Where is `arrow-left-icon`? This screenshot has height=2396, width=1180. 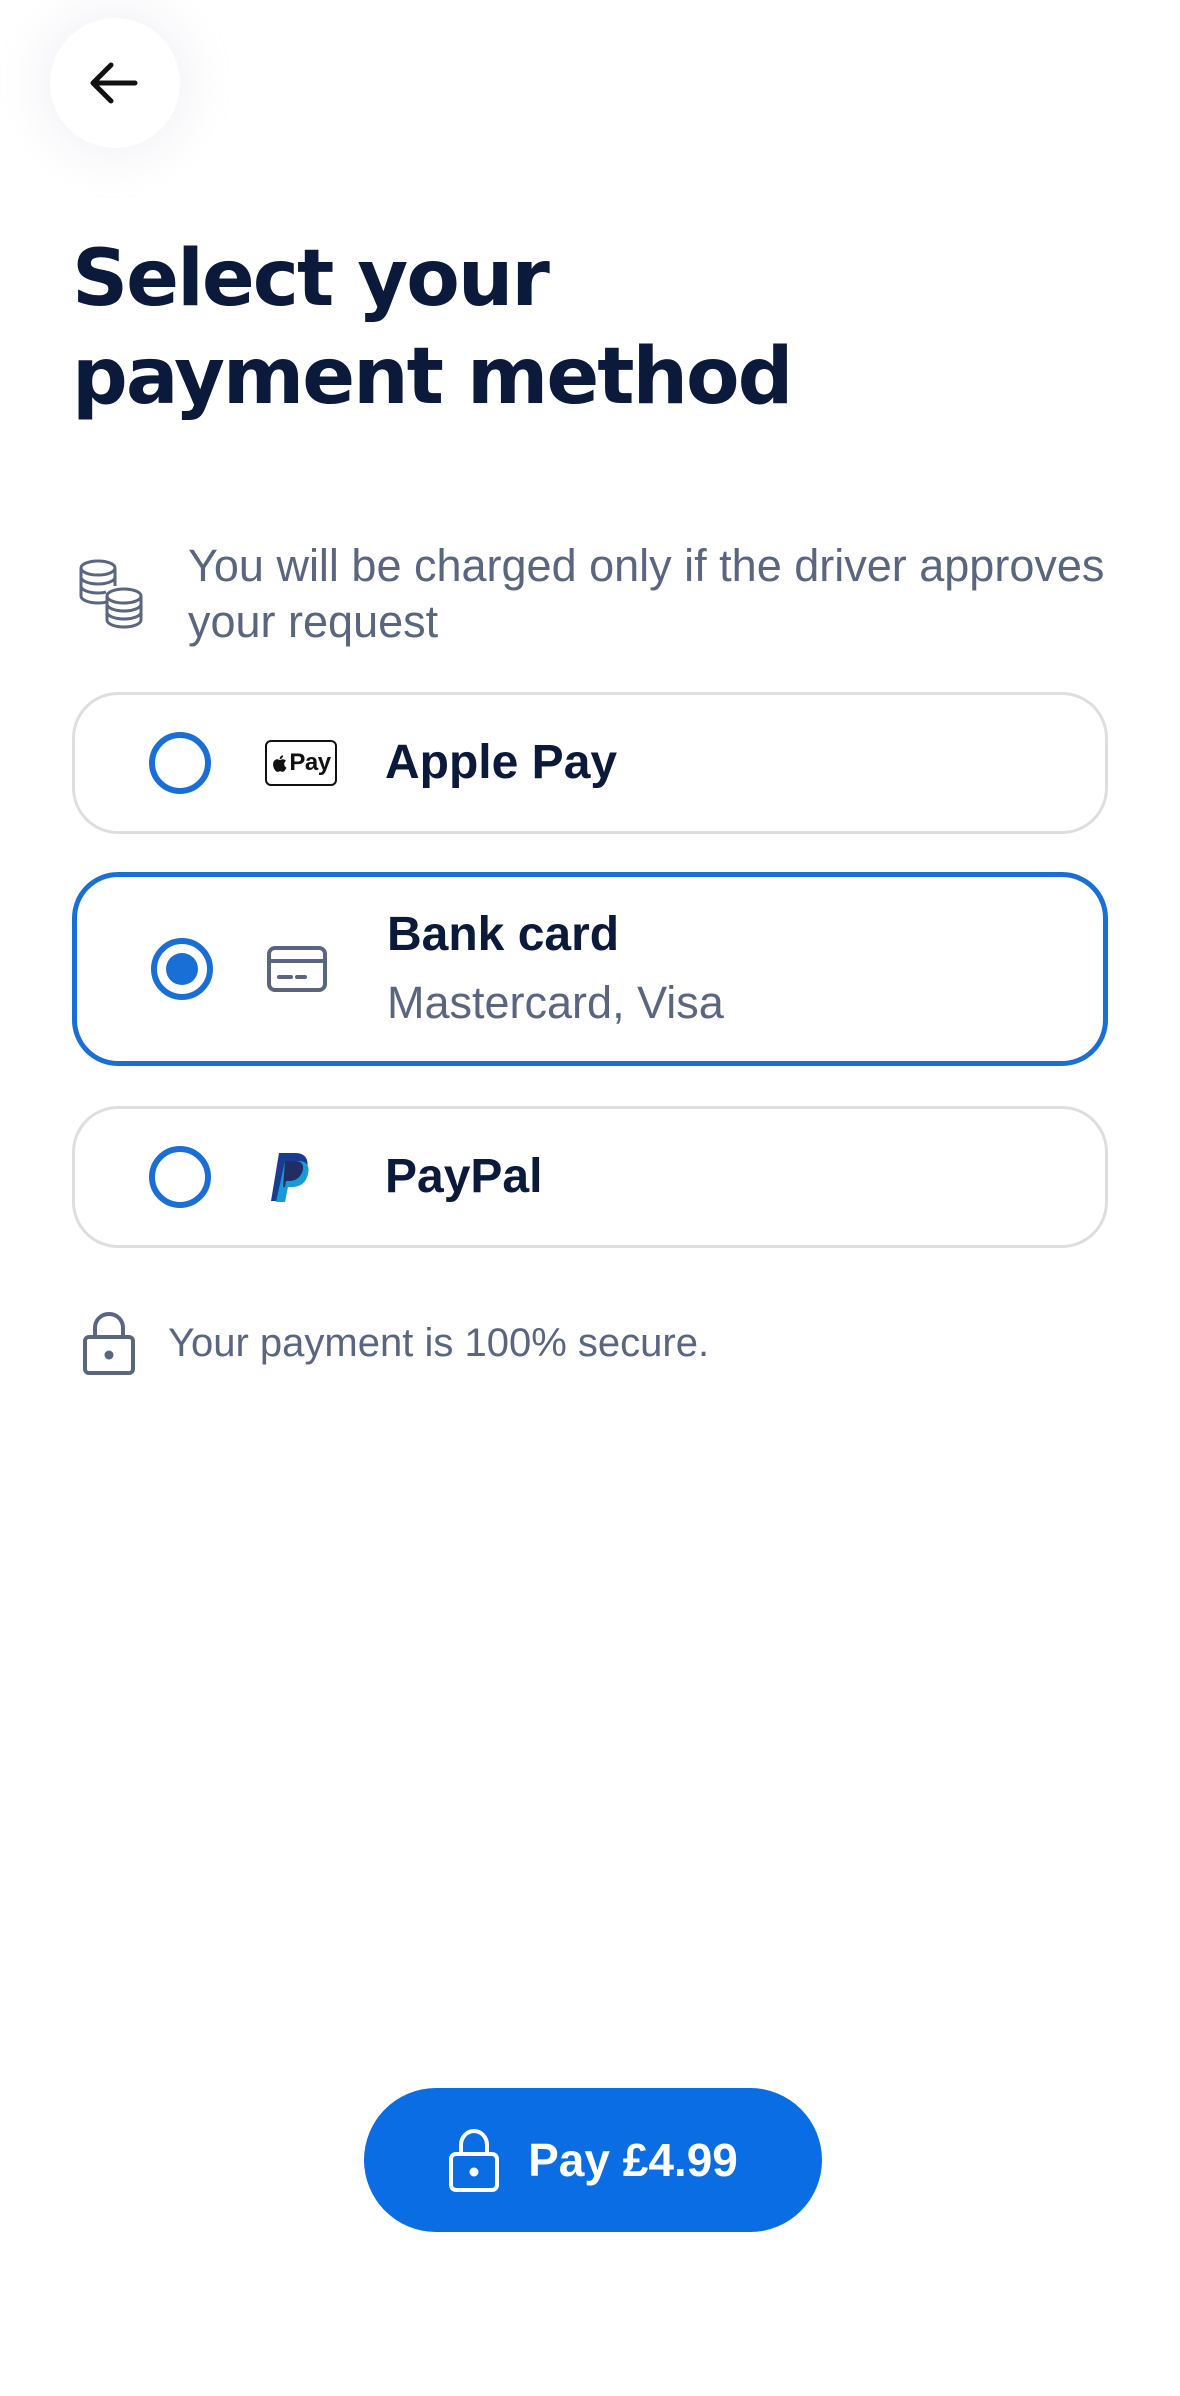 arrow-left-icon is located at coordinates (114, 83).